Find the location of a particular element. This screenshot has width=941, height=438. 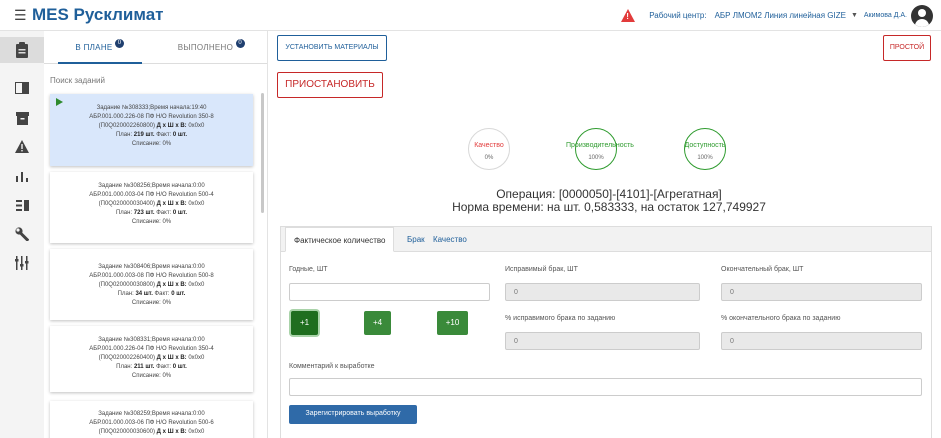

tab-defects: Брак is located at coordinates (416, 239).